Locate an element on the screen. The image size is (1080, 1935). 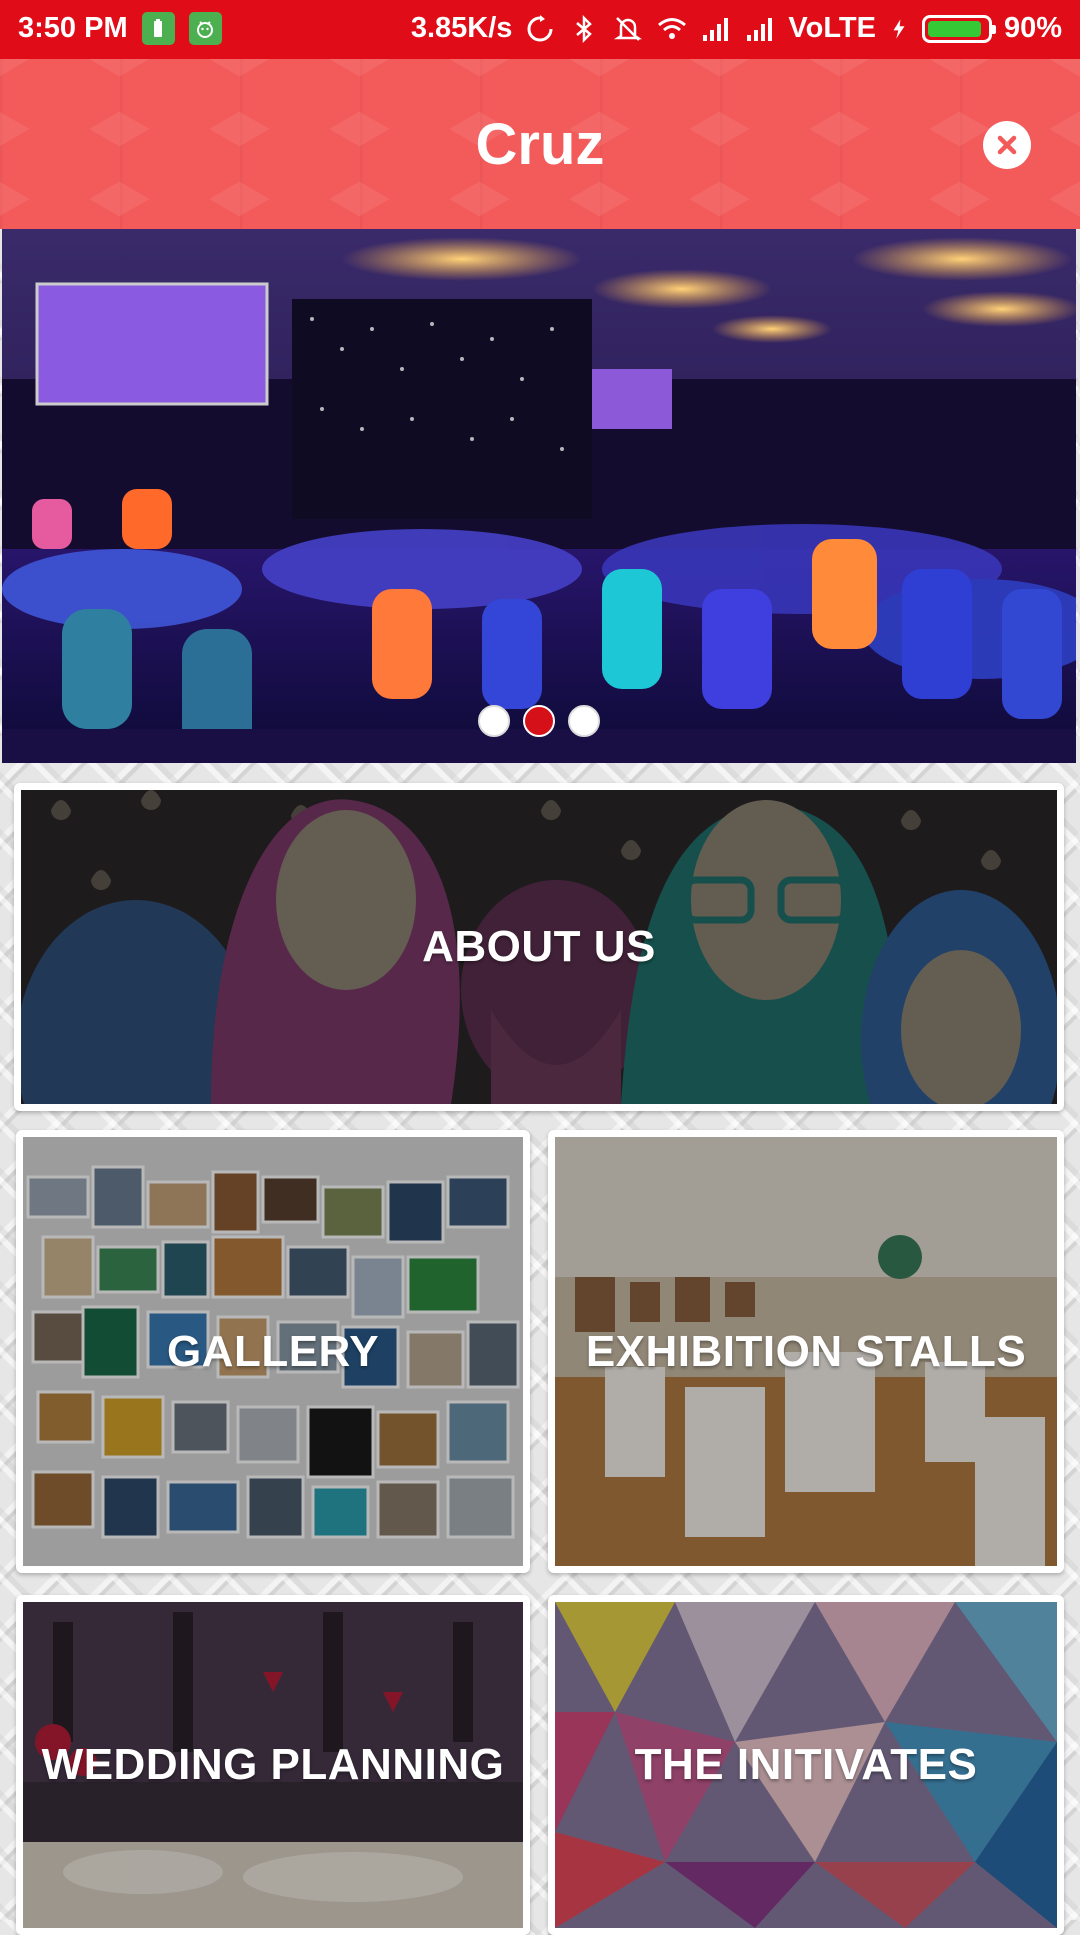
status-time: 3:50 PM is located at coordinates (73, 28).